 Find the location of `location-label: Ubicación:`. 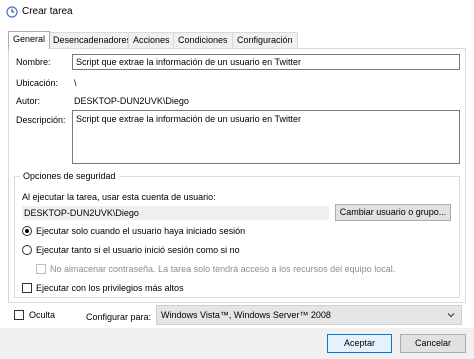

location-label: Ubicación: is located at coordinates (37, 83).